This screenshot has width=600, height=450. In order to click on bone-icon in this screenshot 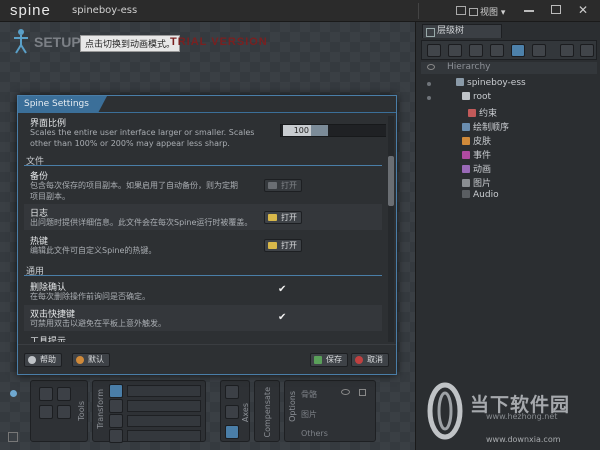, I will do `click(466, 96)`.